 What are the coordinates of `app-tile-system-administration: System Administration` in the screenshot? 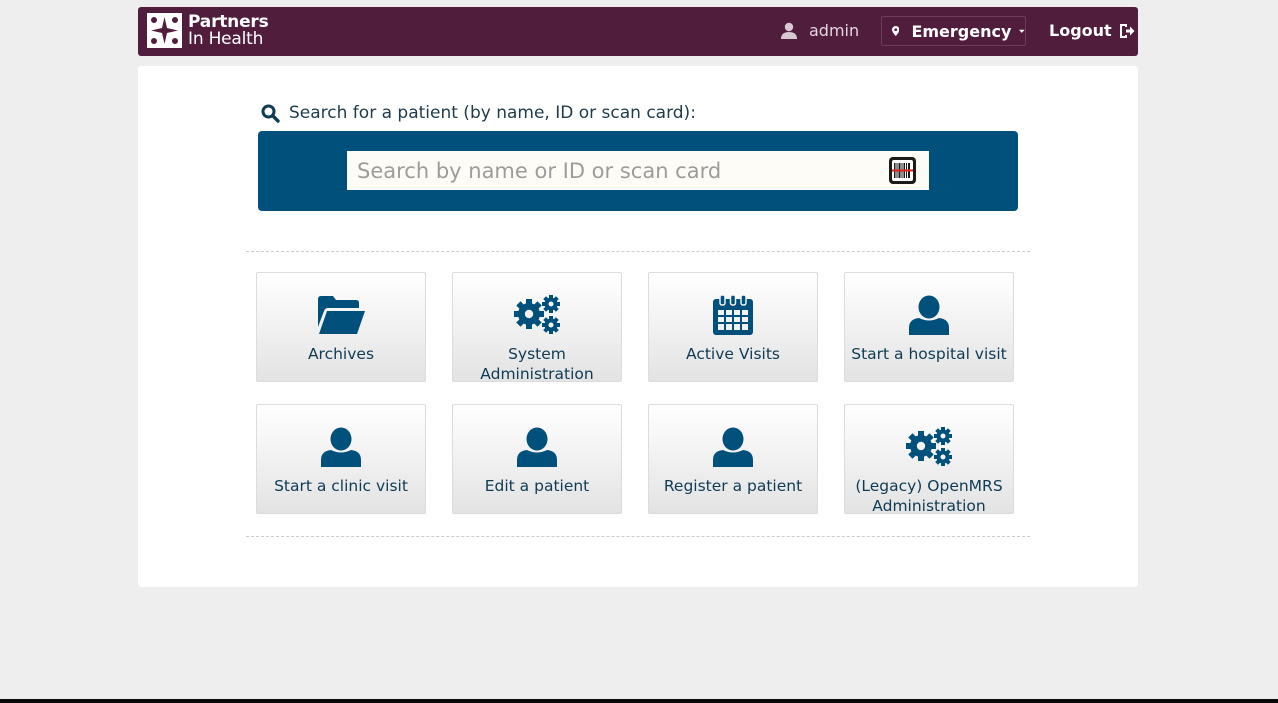 It's located at (537, 327).